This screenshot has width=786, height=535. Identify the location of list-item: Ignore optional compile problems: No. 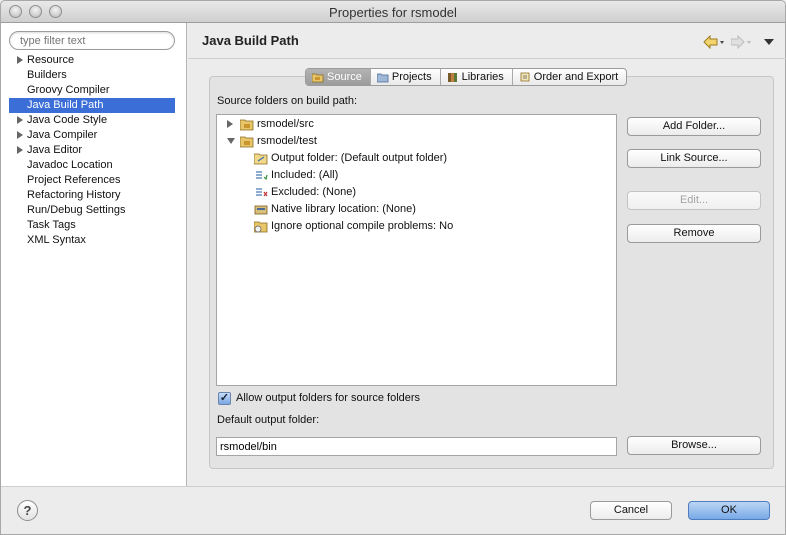
(353, 226).